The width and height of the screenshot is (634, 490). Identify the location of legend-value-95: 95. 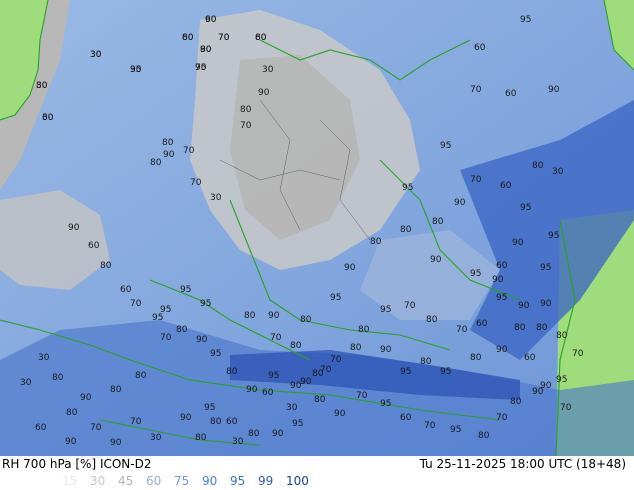
(238, 481).